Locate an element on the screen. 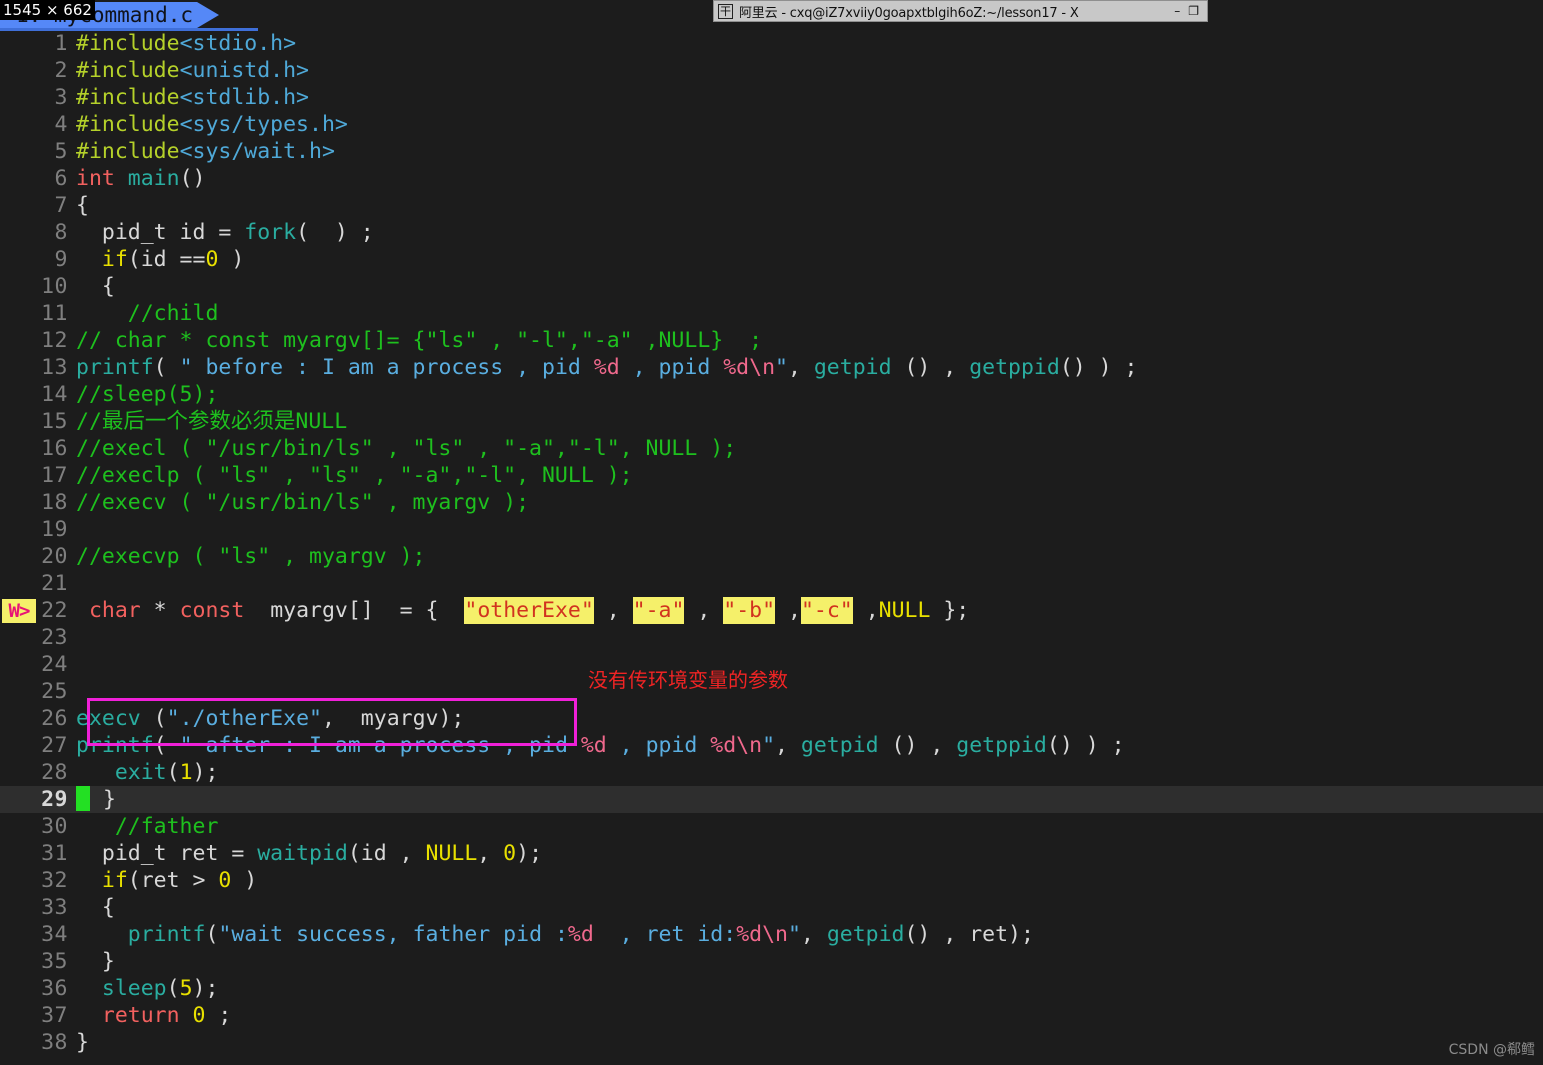  code-line-text: #include<sys/types.h> is located at coordinates (809, 124).